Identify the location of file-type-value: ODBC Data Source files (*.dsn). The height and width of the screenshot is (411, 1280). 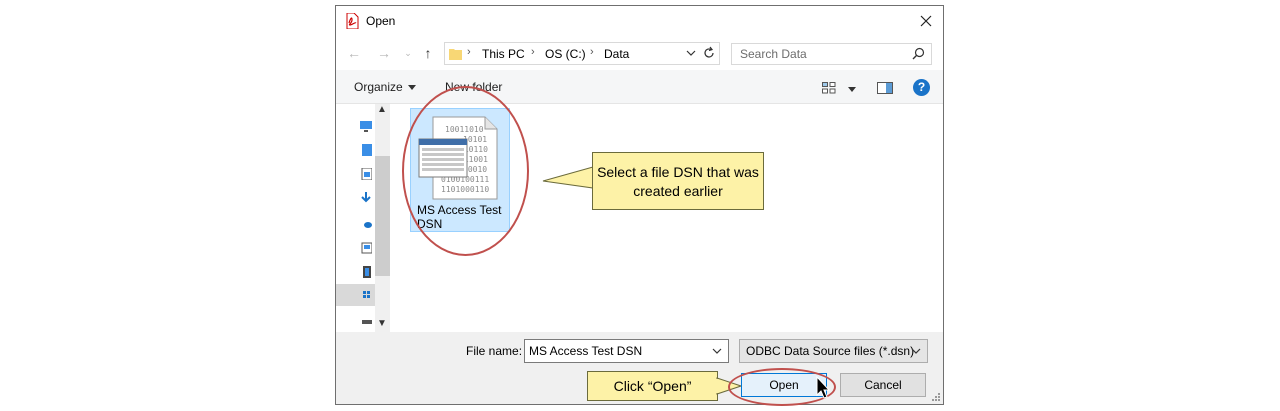
(830, 351).